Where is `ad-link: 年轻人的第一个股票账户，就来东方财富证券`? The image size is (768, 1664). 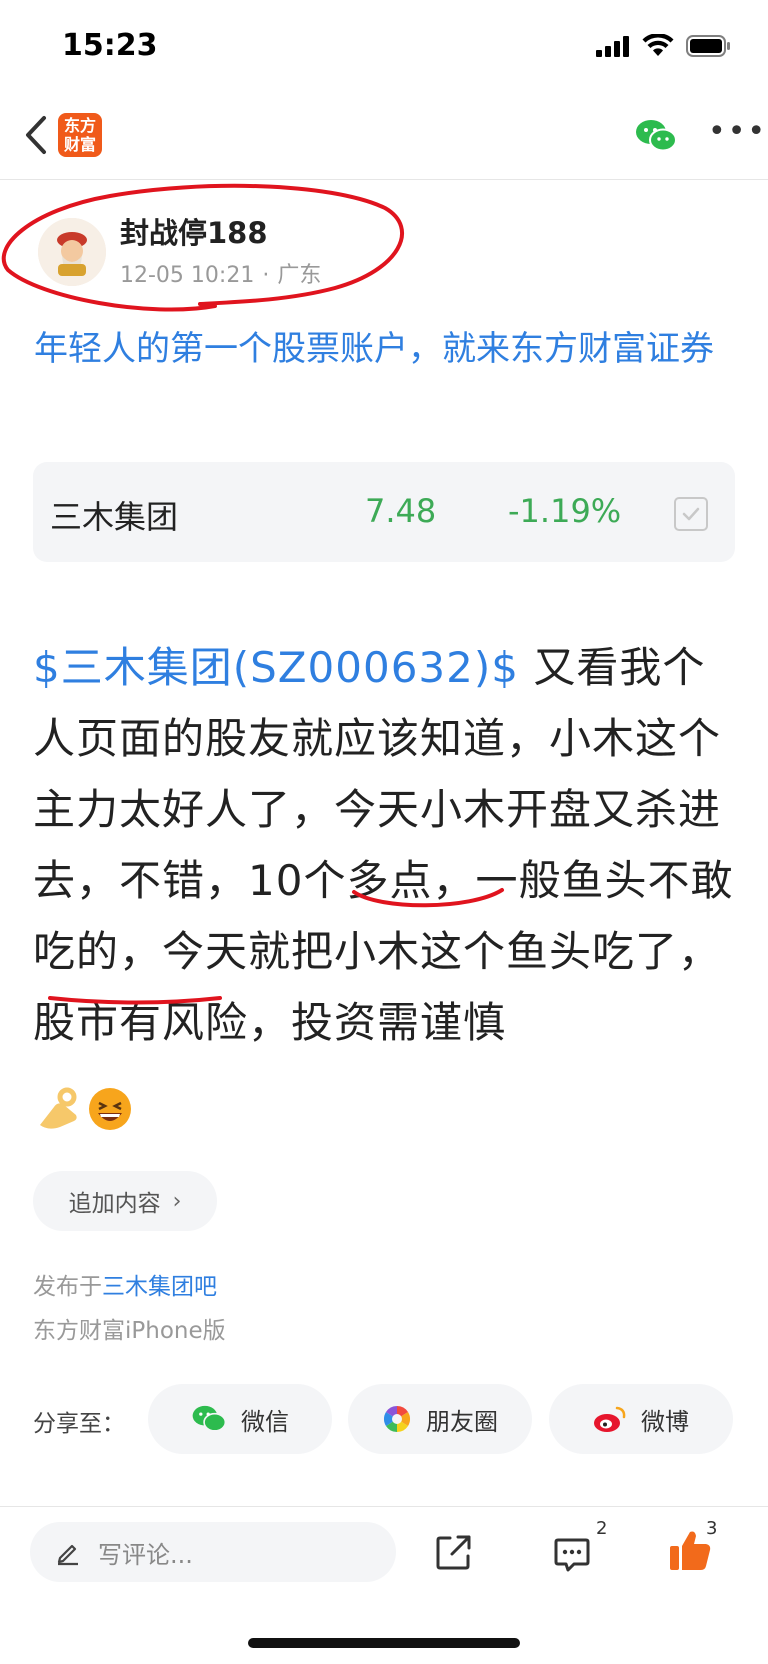 ad-link: 年轻人的第一个股票账户，就来东方财富证券 is located at coordinates (384, 349).